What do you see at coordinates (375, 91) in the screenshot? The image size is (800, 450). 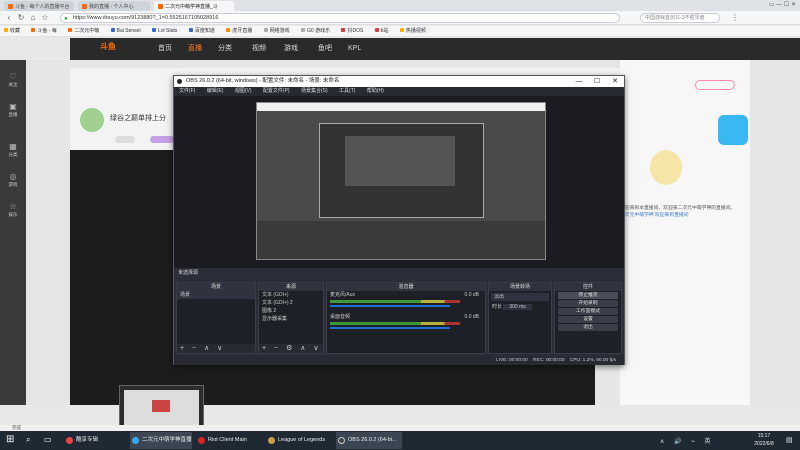 I see `menu-help: 帮助(H)` at bounding box center [375, 91].